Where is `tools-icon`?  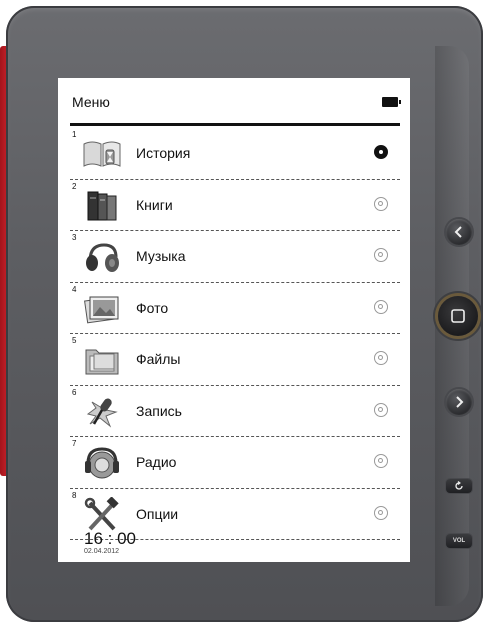
tools-icon is located at coordinates (102, 514).